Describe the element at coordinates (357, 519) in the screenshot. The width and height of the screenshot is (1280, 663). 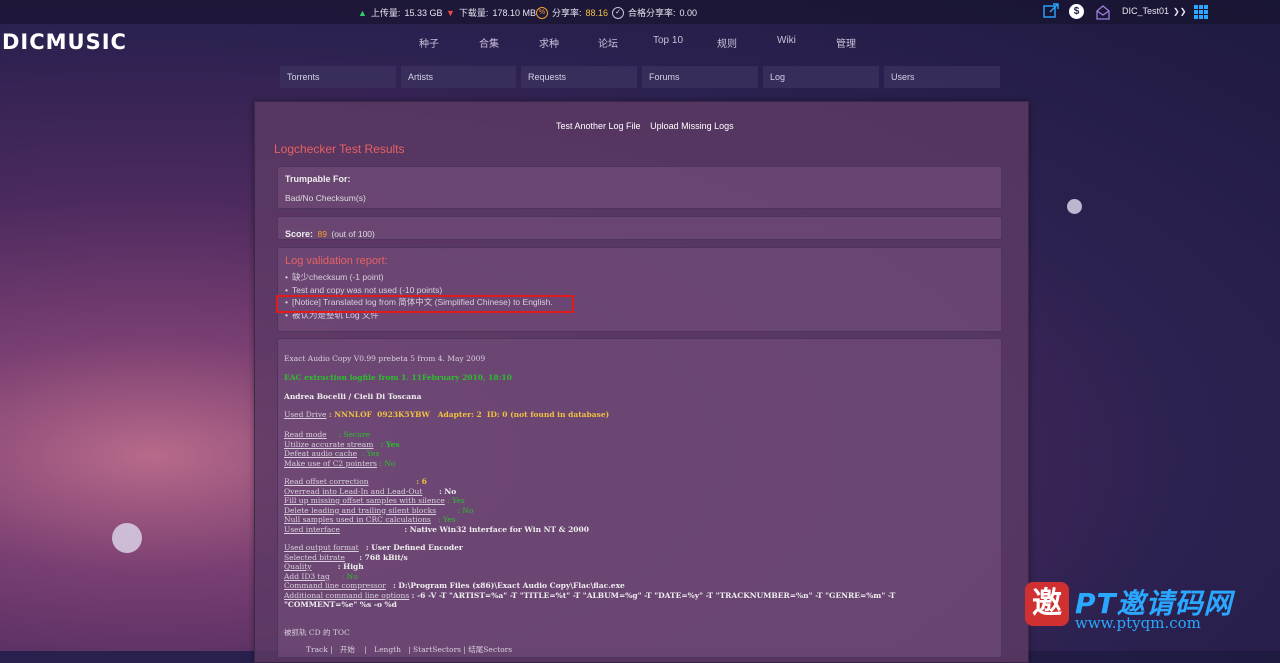
I see `null-label: Null samples used in CRC calculations` at that location.